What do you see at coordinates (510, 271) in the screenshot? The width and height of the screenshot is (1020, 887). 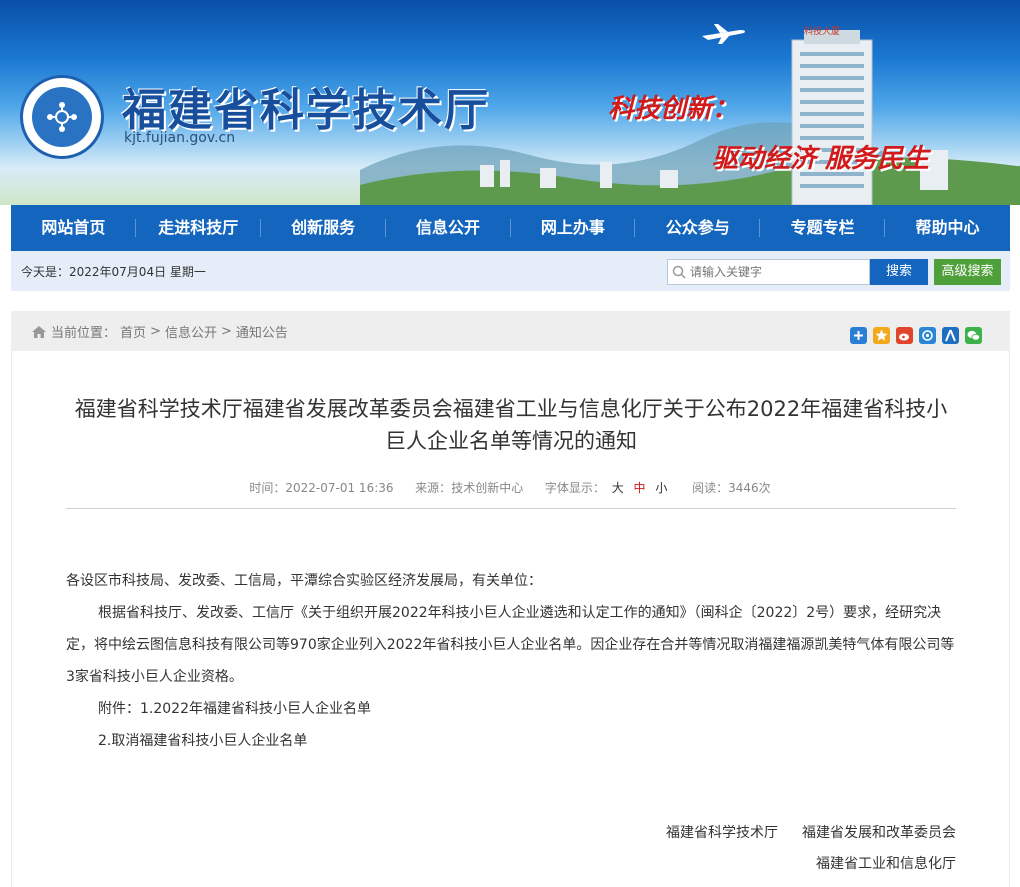 I see `info-bar: 今天是：2022年07月04日 星期一 搜索 高级搜索` at bounding box center [510, 271].